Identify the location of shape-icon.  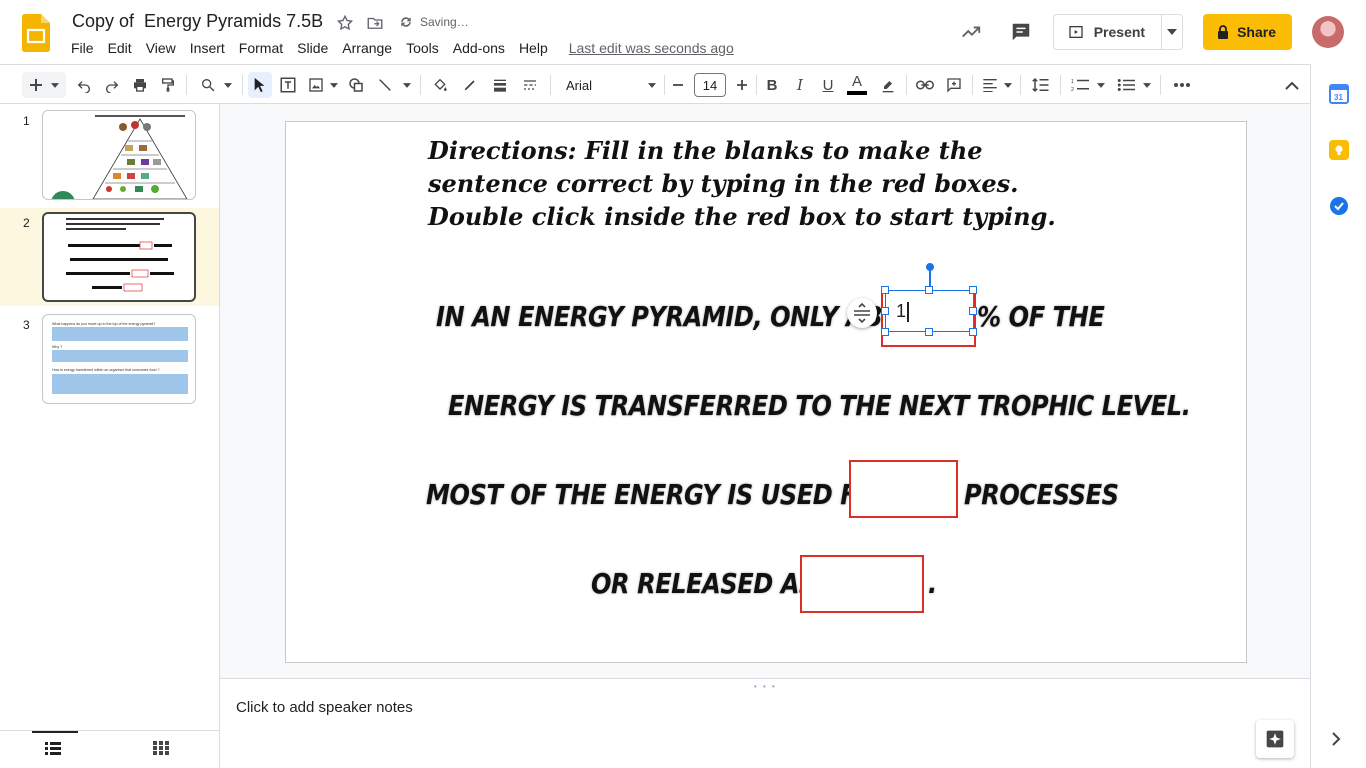
(356, 85).